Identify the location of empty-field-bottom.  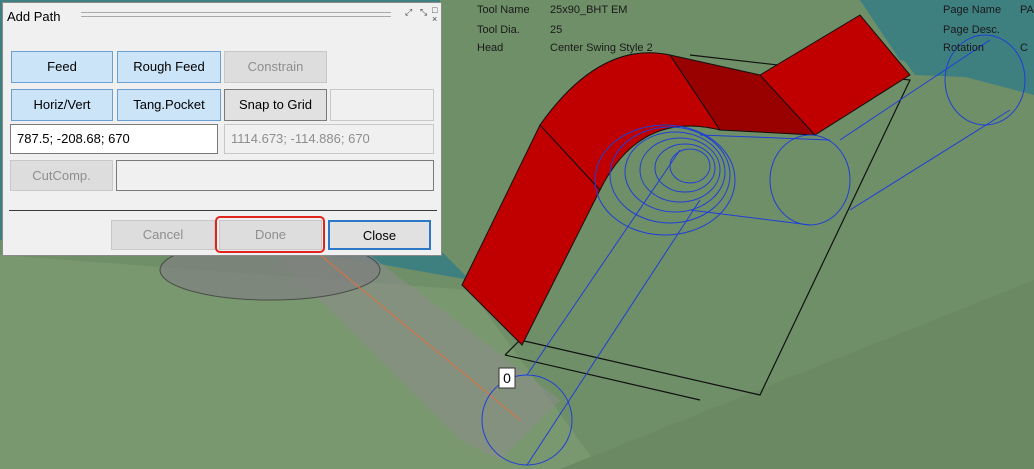
(275, 175).